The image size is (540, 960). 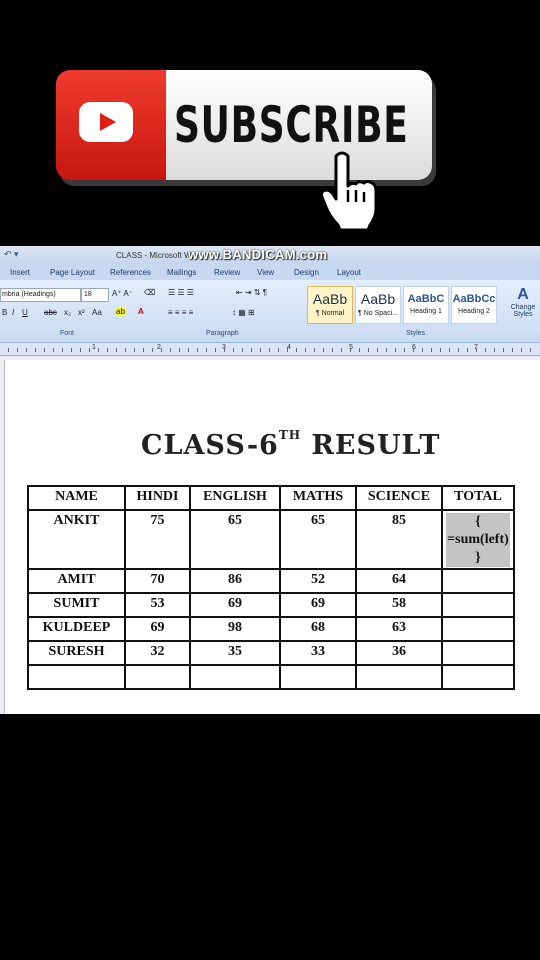 What do you see at coordinates (122, 293) in the screenshot?
I see `grow-font-icon: A⁺ A⁻` at bounding box center [122, 293].